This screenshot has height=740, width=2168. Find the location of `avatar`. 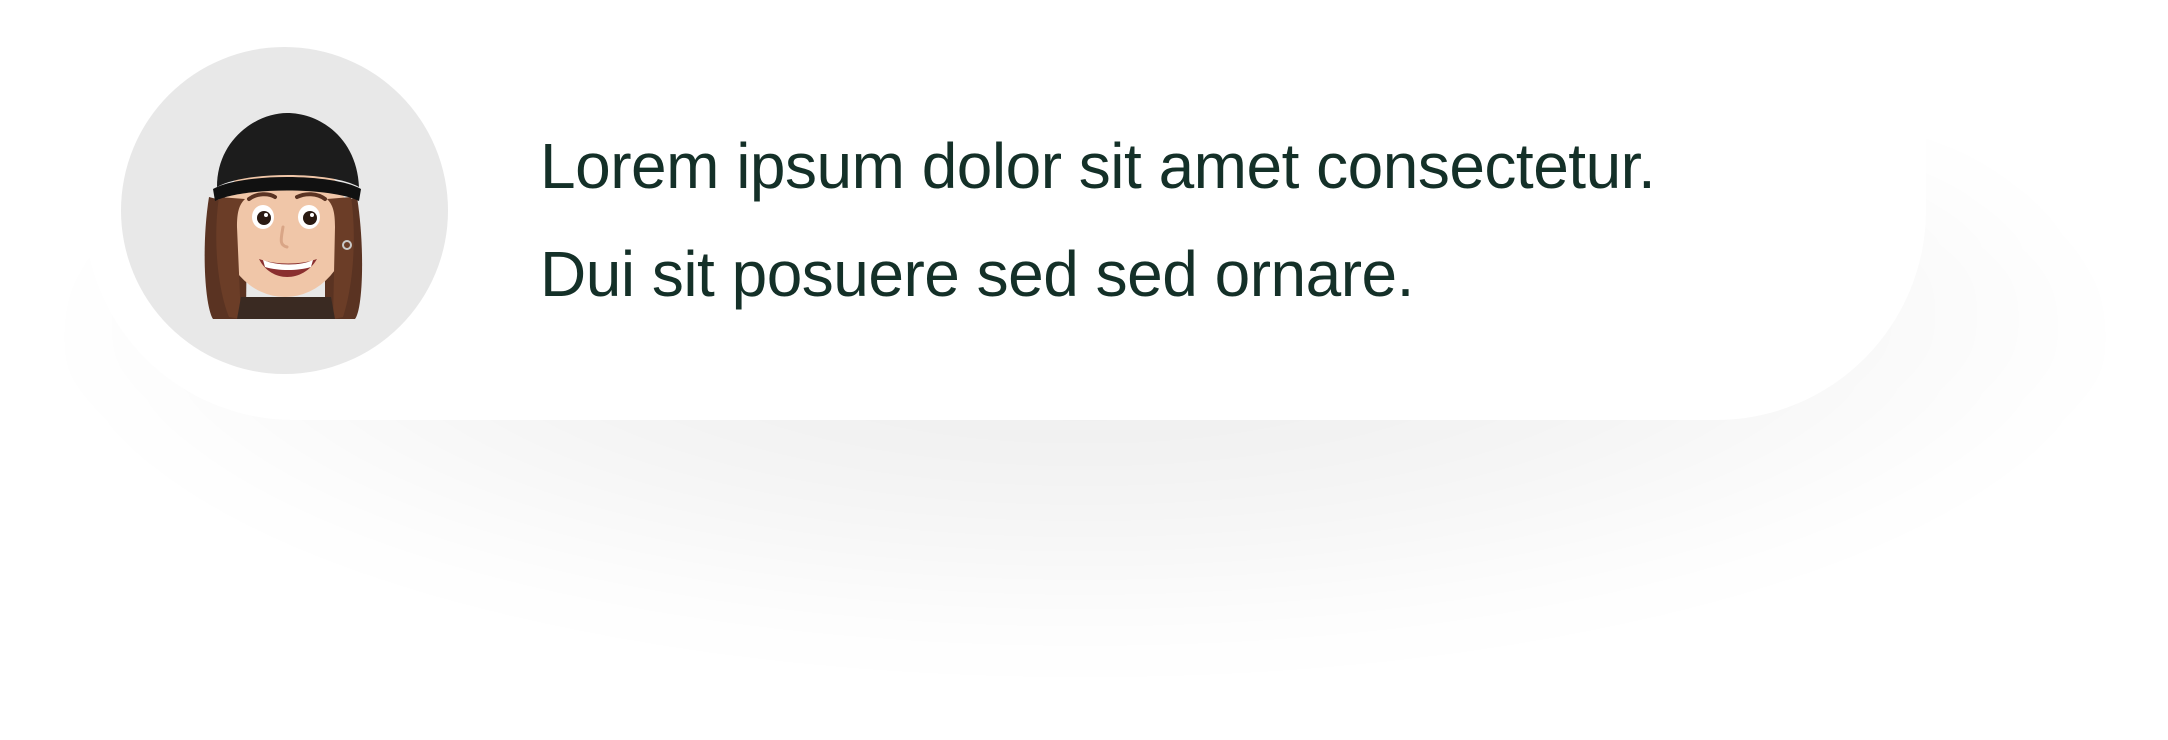

avatar is located at coordinates (284, 210).